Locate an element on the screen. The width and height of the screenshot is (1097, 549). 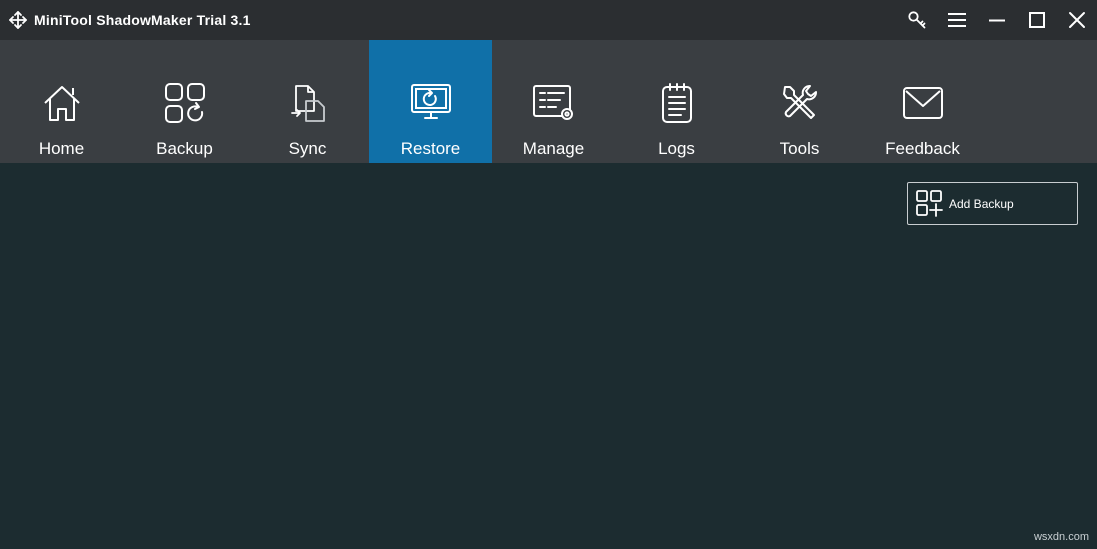
nav-label: Backup is located at coordinates (184, 148).